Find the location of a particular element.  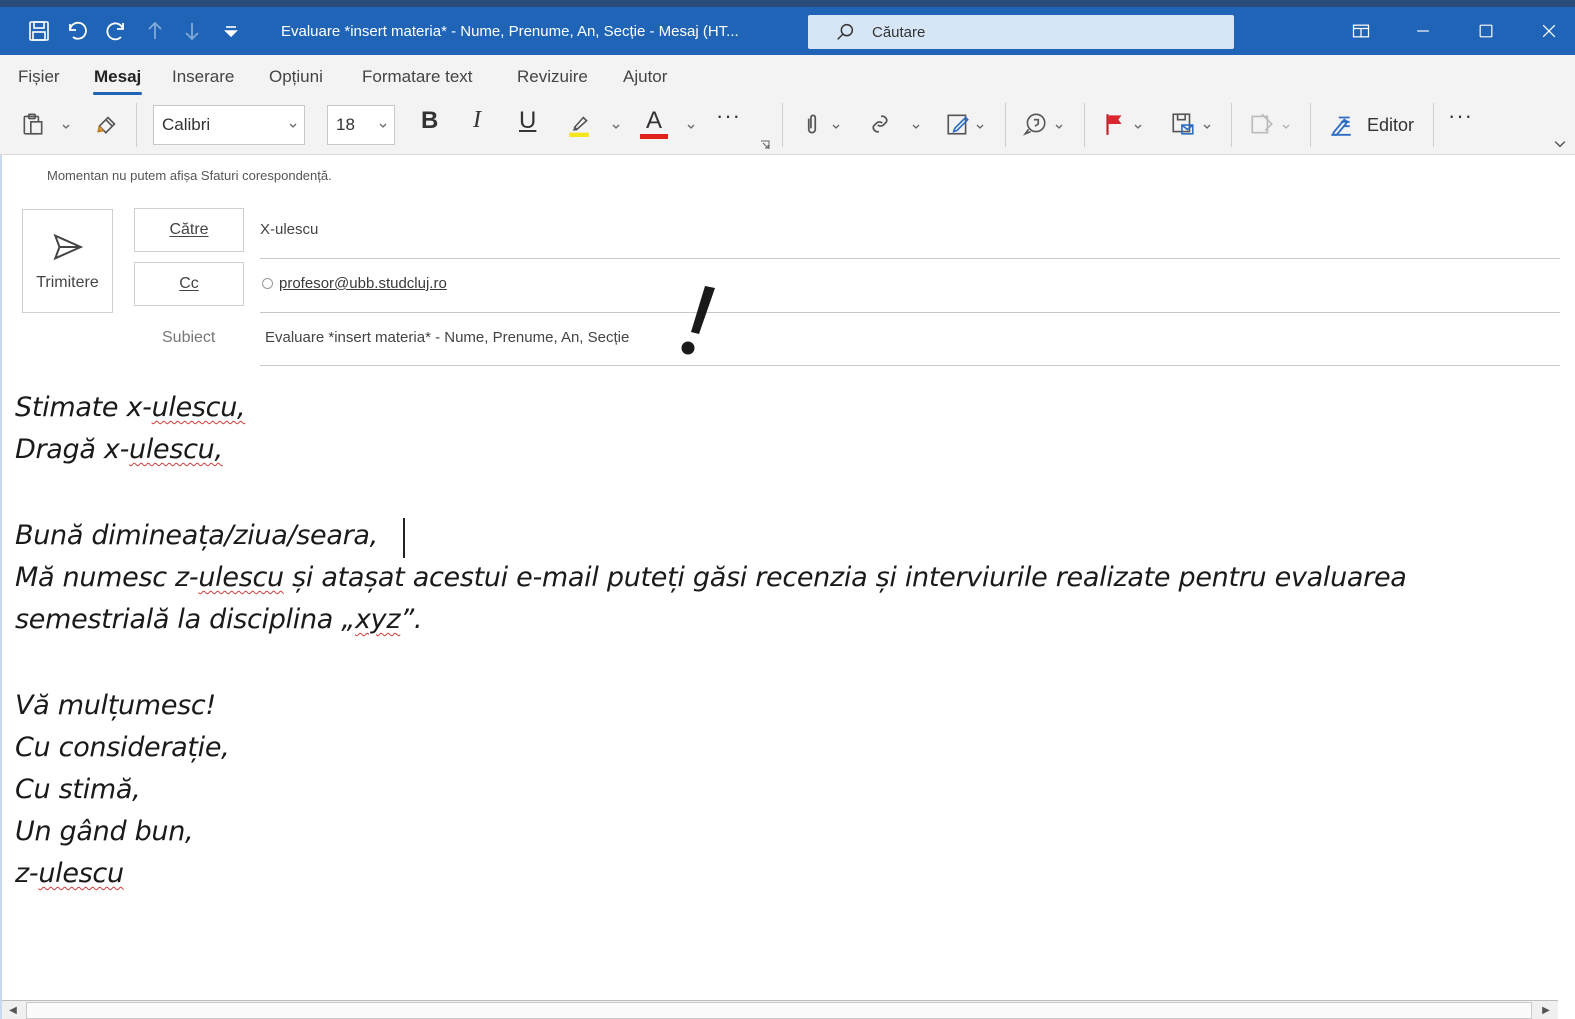

flag-dropdown-icon is located at coordinates (1138, 124).